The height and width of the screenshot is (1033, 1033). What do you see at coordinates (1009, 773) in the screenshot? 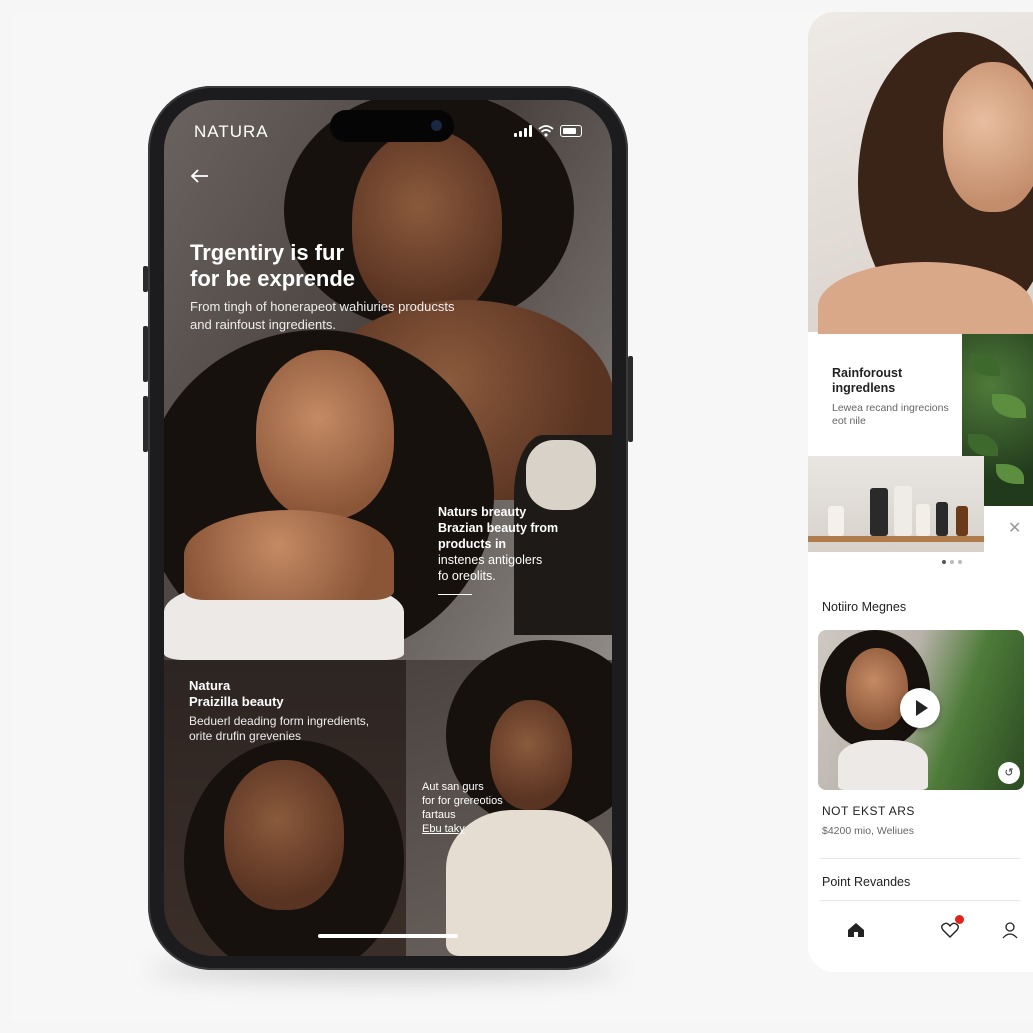
I see `sound-icon: ↺` at bounding box center [1009, 773].